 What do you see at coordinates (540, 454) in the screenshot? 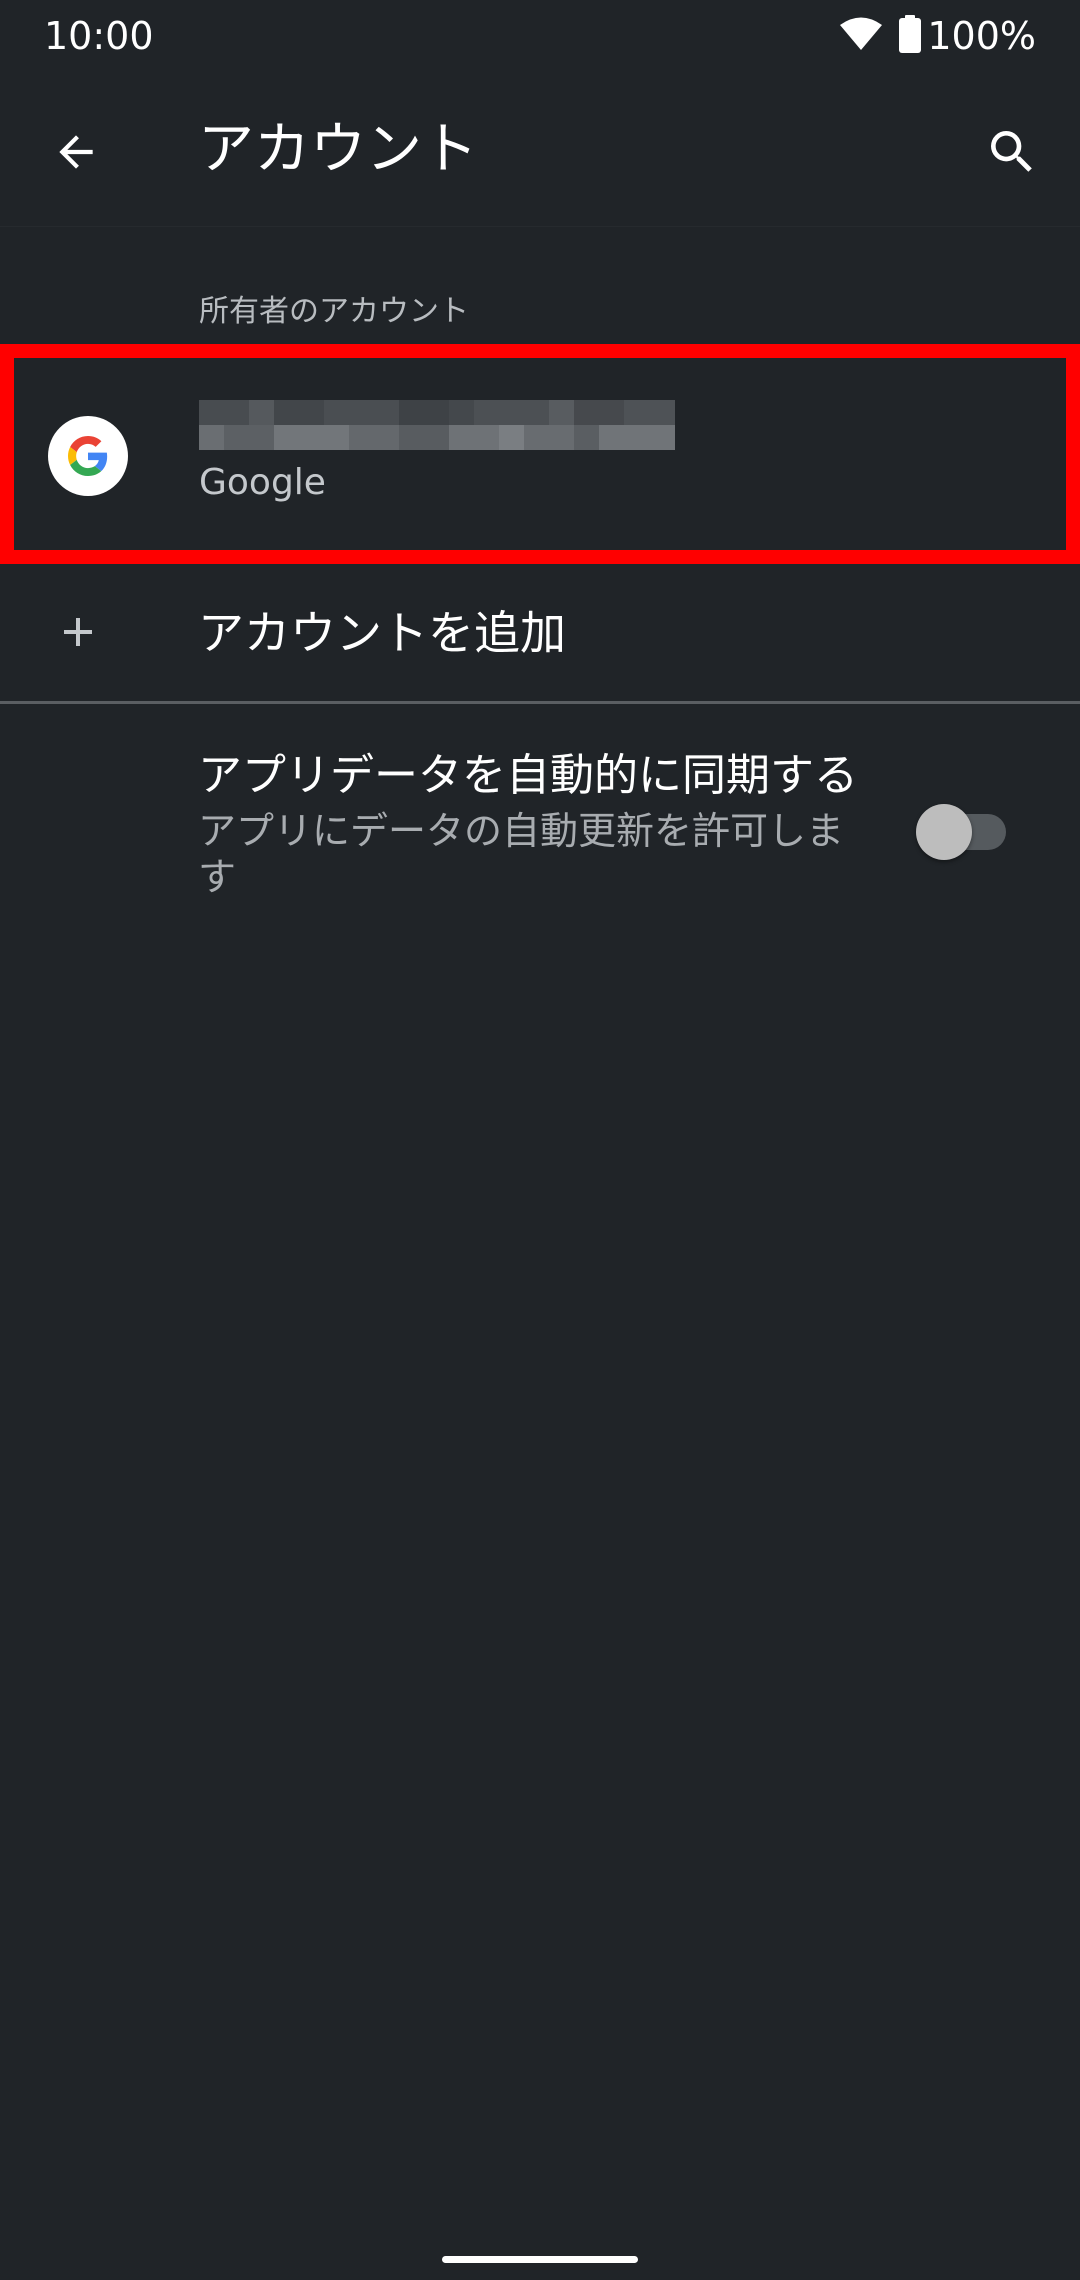
I see `google-account-row: Google` at bounding box center [540, 454].